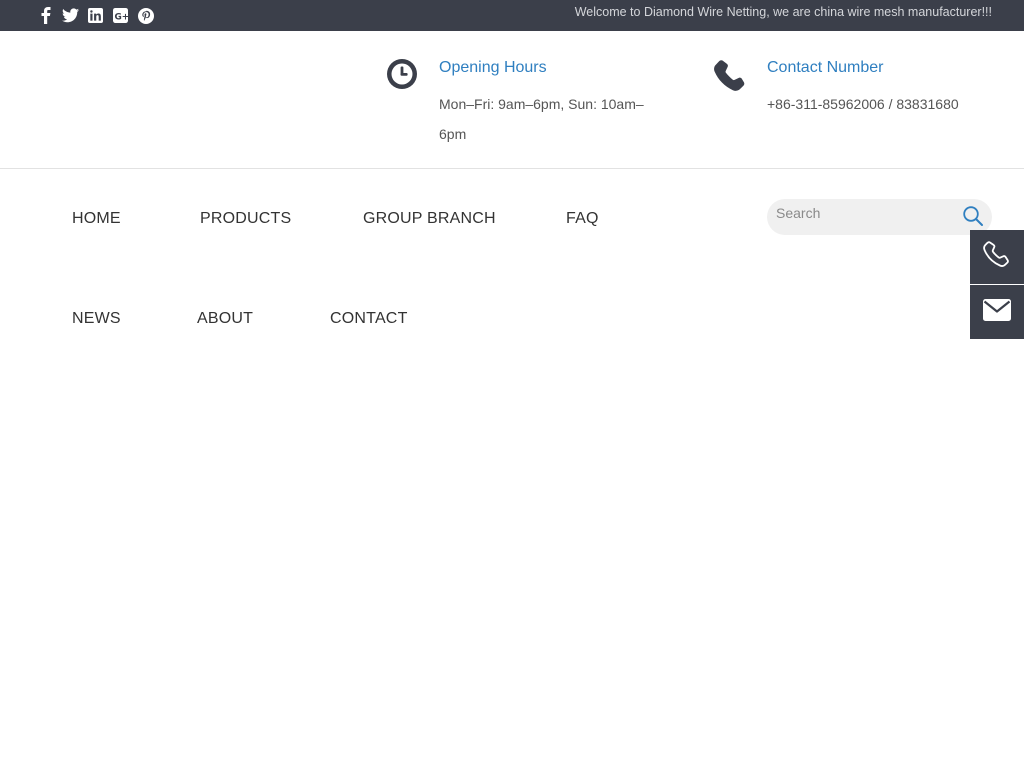 This screenshot has height=768, width=1024. Describe the element at coordinates (45, 15) in the screenshot. I see `facebook-icon` at that location.